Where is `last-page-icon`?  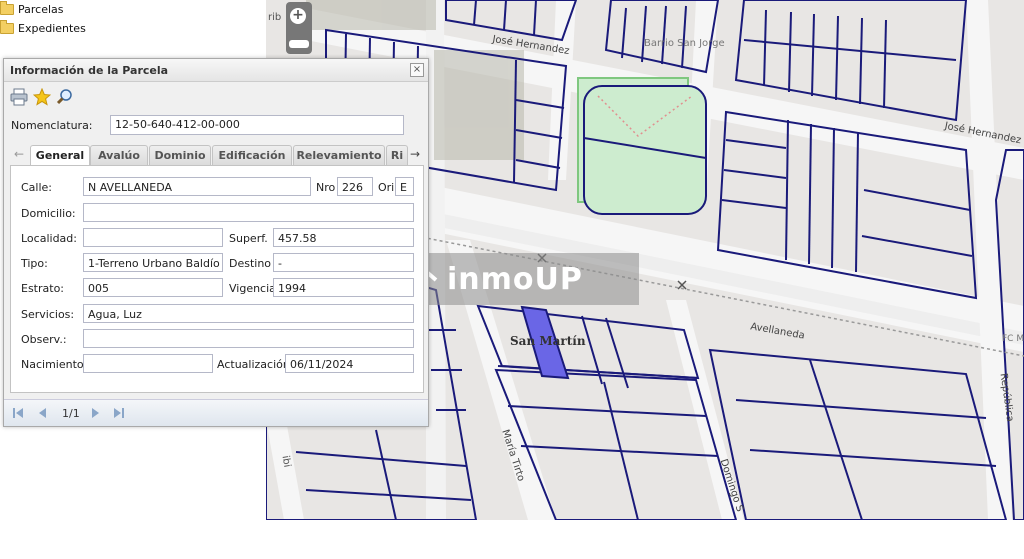
last-page-icon is located at coordinates (119, 413).